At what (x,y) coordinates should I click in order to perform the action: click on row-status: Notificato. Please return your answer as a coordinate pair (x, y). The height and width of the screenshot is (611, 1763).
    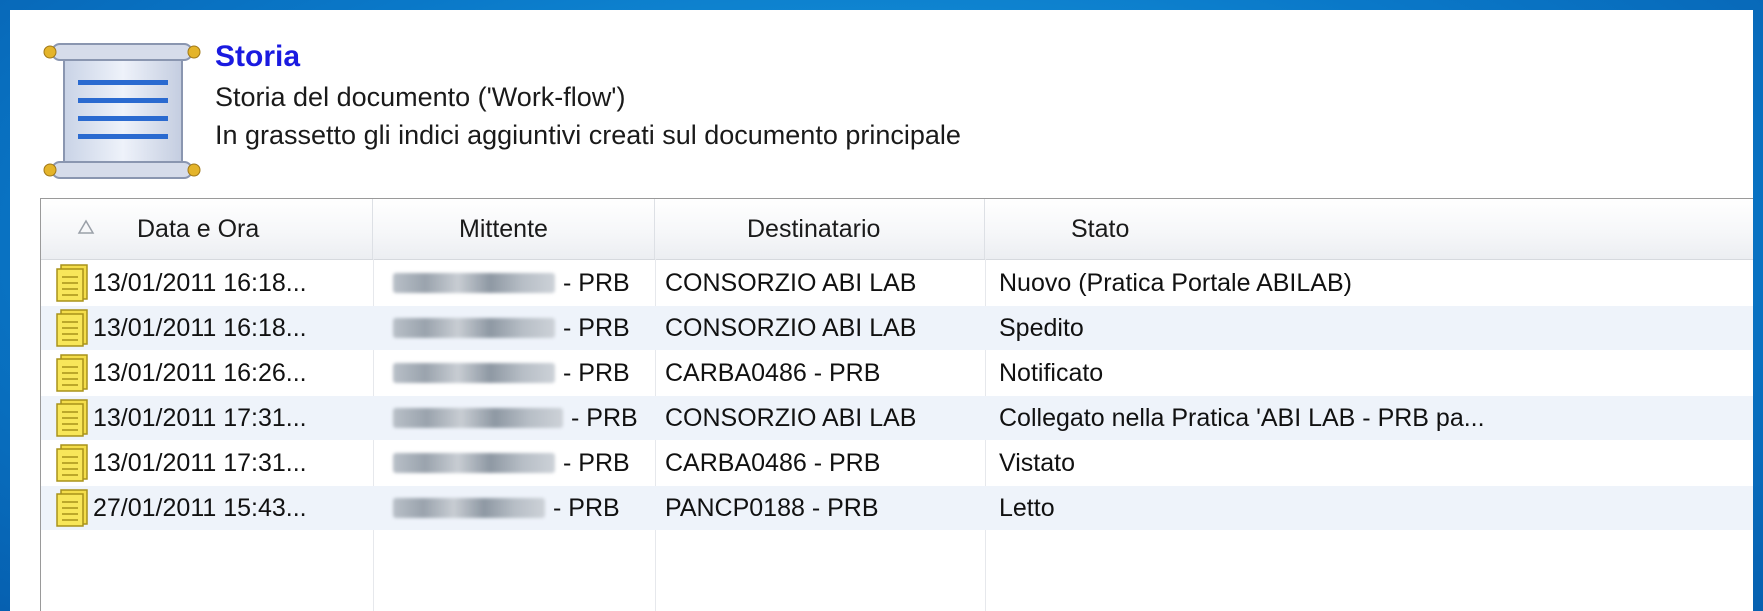
    Looking at the image, I should click on (1051, 373).